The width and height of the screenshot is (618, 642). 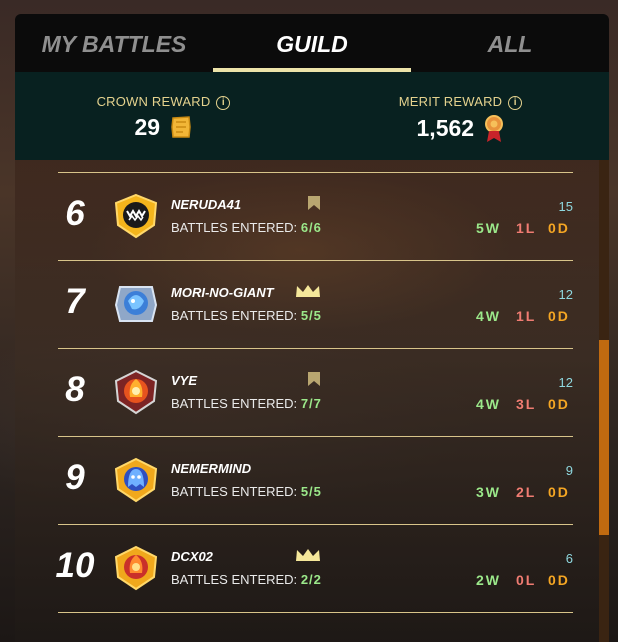 What do you see at coordinates (488, 492) in the screenshot?
I see `wins-count: 3W` at bounding box center [488, 492].